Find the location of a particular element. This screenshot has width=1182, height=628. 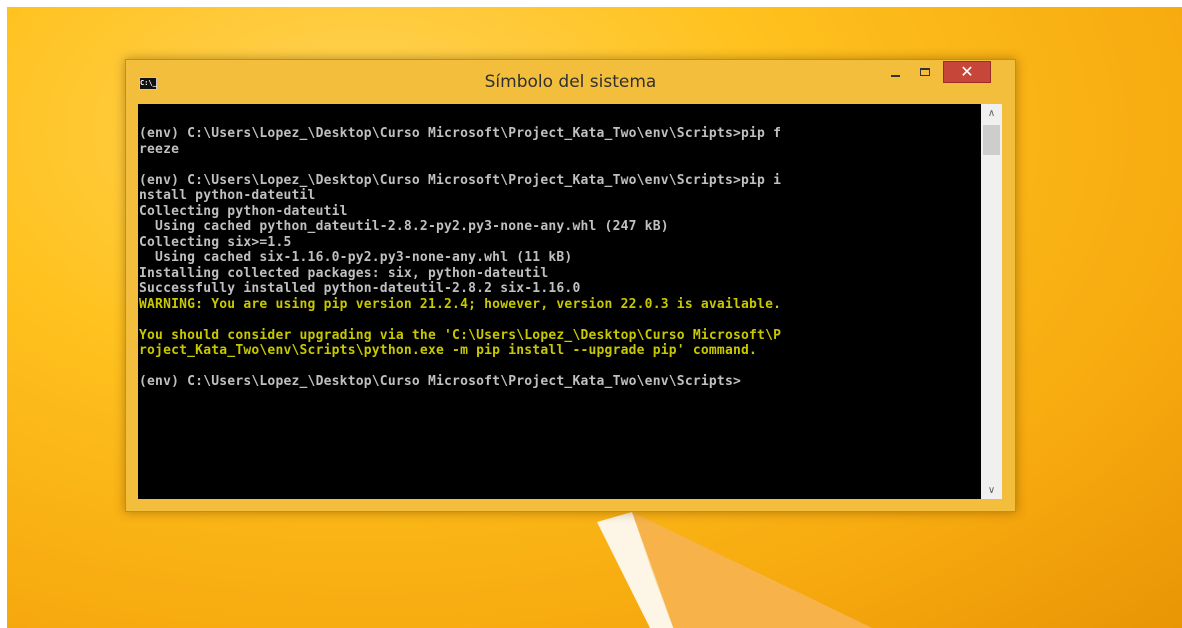

maximize-icon is located at coordinates (925, 72).